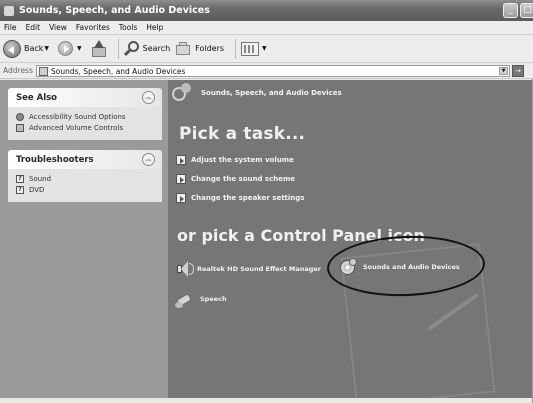  What do you see at coordinates (9, 10) in the screenshot?
I see `window-icon` at bounding box center [9, 10].